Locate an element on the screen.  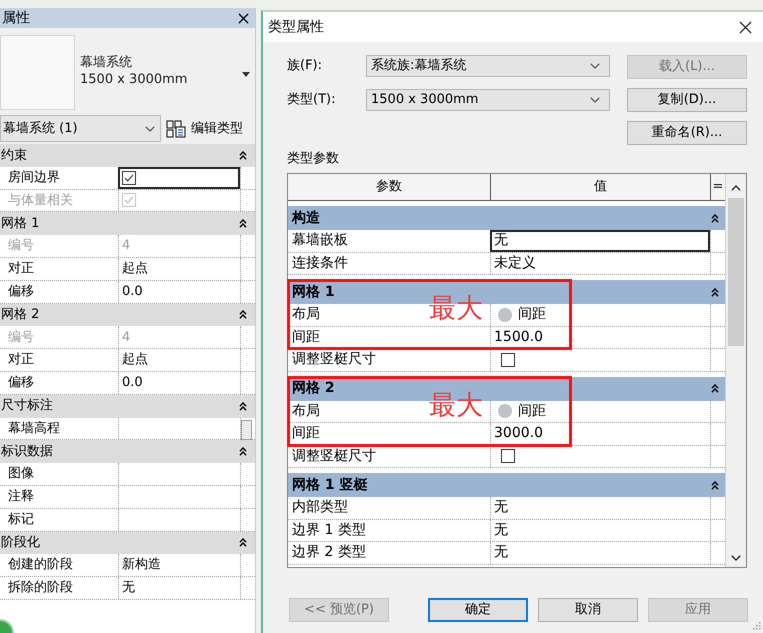
property-name: 幕墙高程 is located at coordinates (34, 429).